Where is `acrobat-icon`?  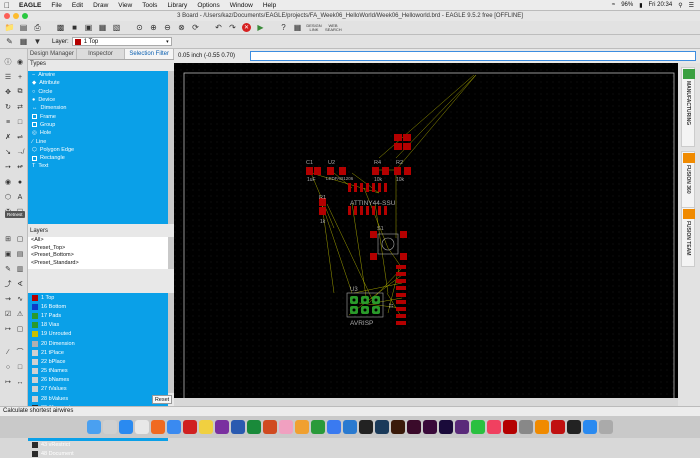 acrobat-icon is located at coordinates (190, 427).